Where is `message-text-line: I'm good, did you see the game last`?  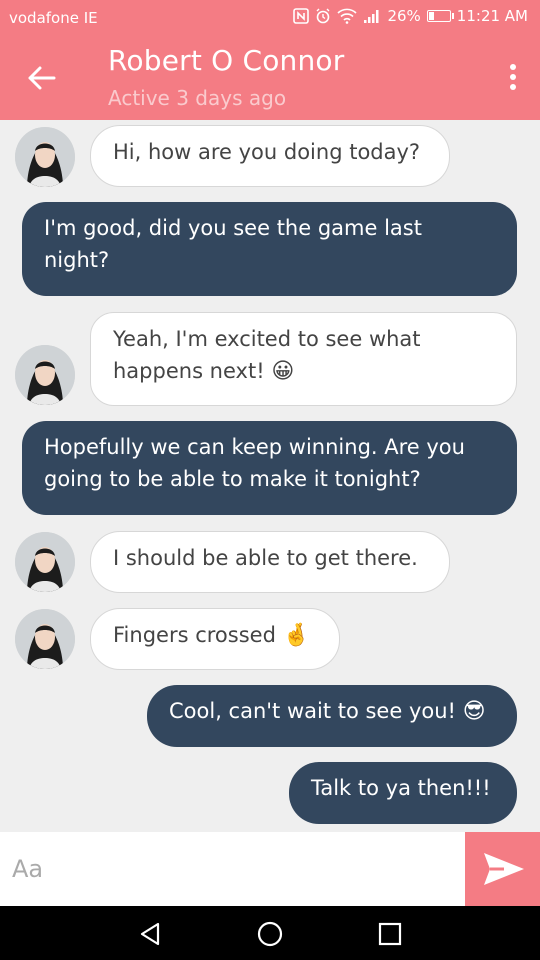
message-text-line: I'm good, did you see the game last is located at coordinates (233, 228).